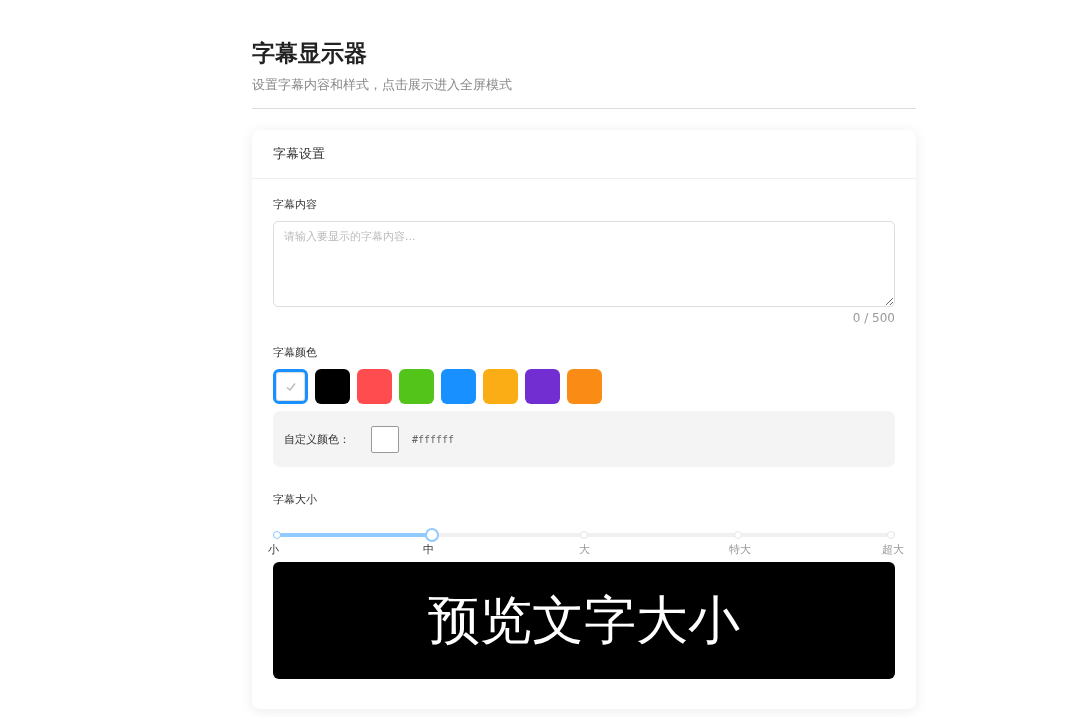 The height and width of the screenshot is (717, 1080). I want to click on size-mark-label: 超大, so click(892, 549).